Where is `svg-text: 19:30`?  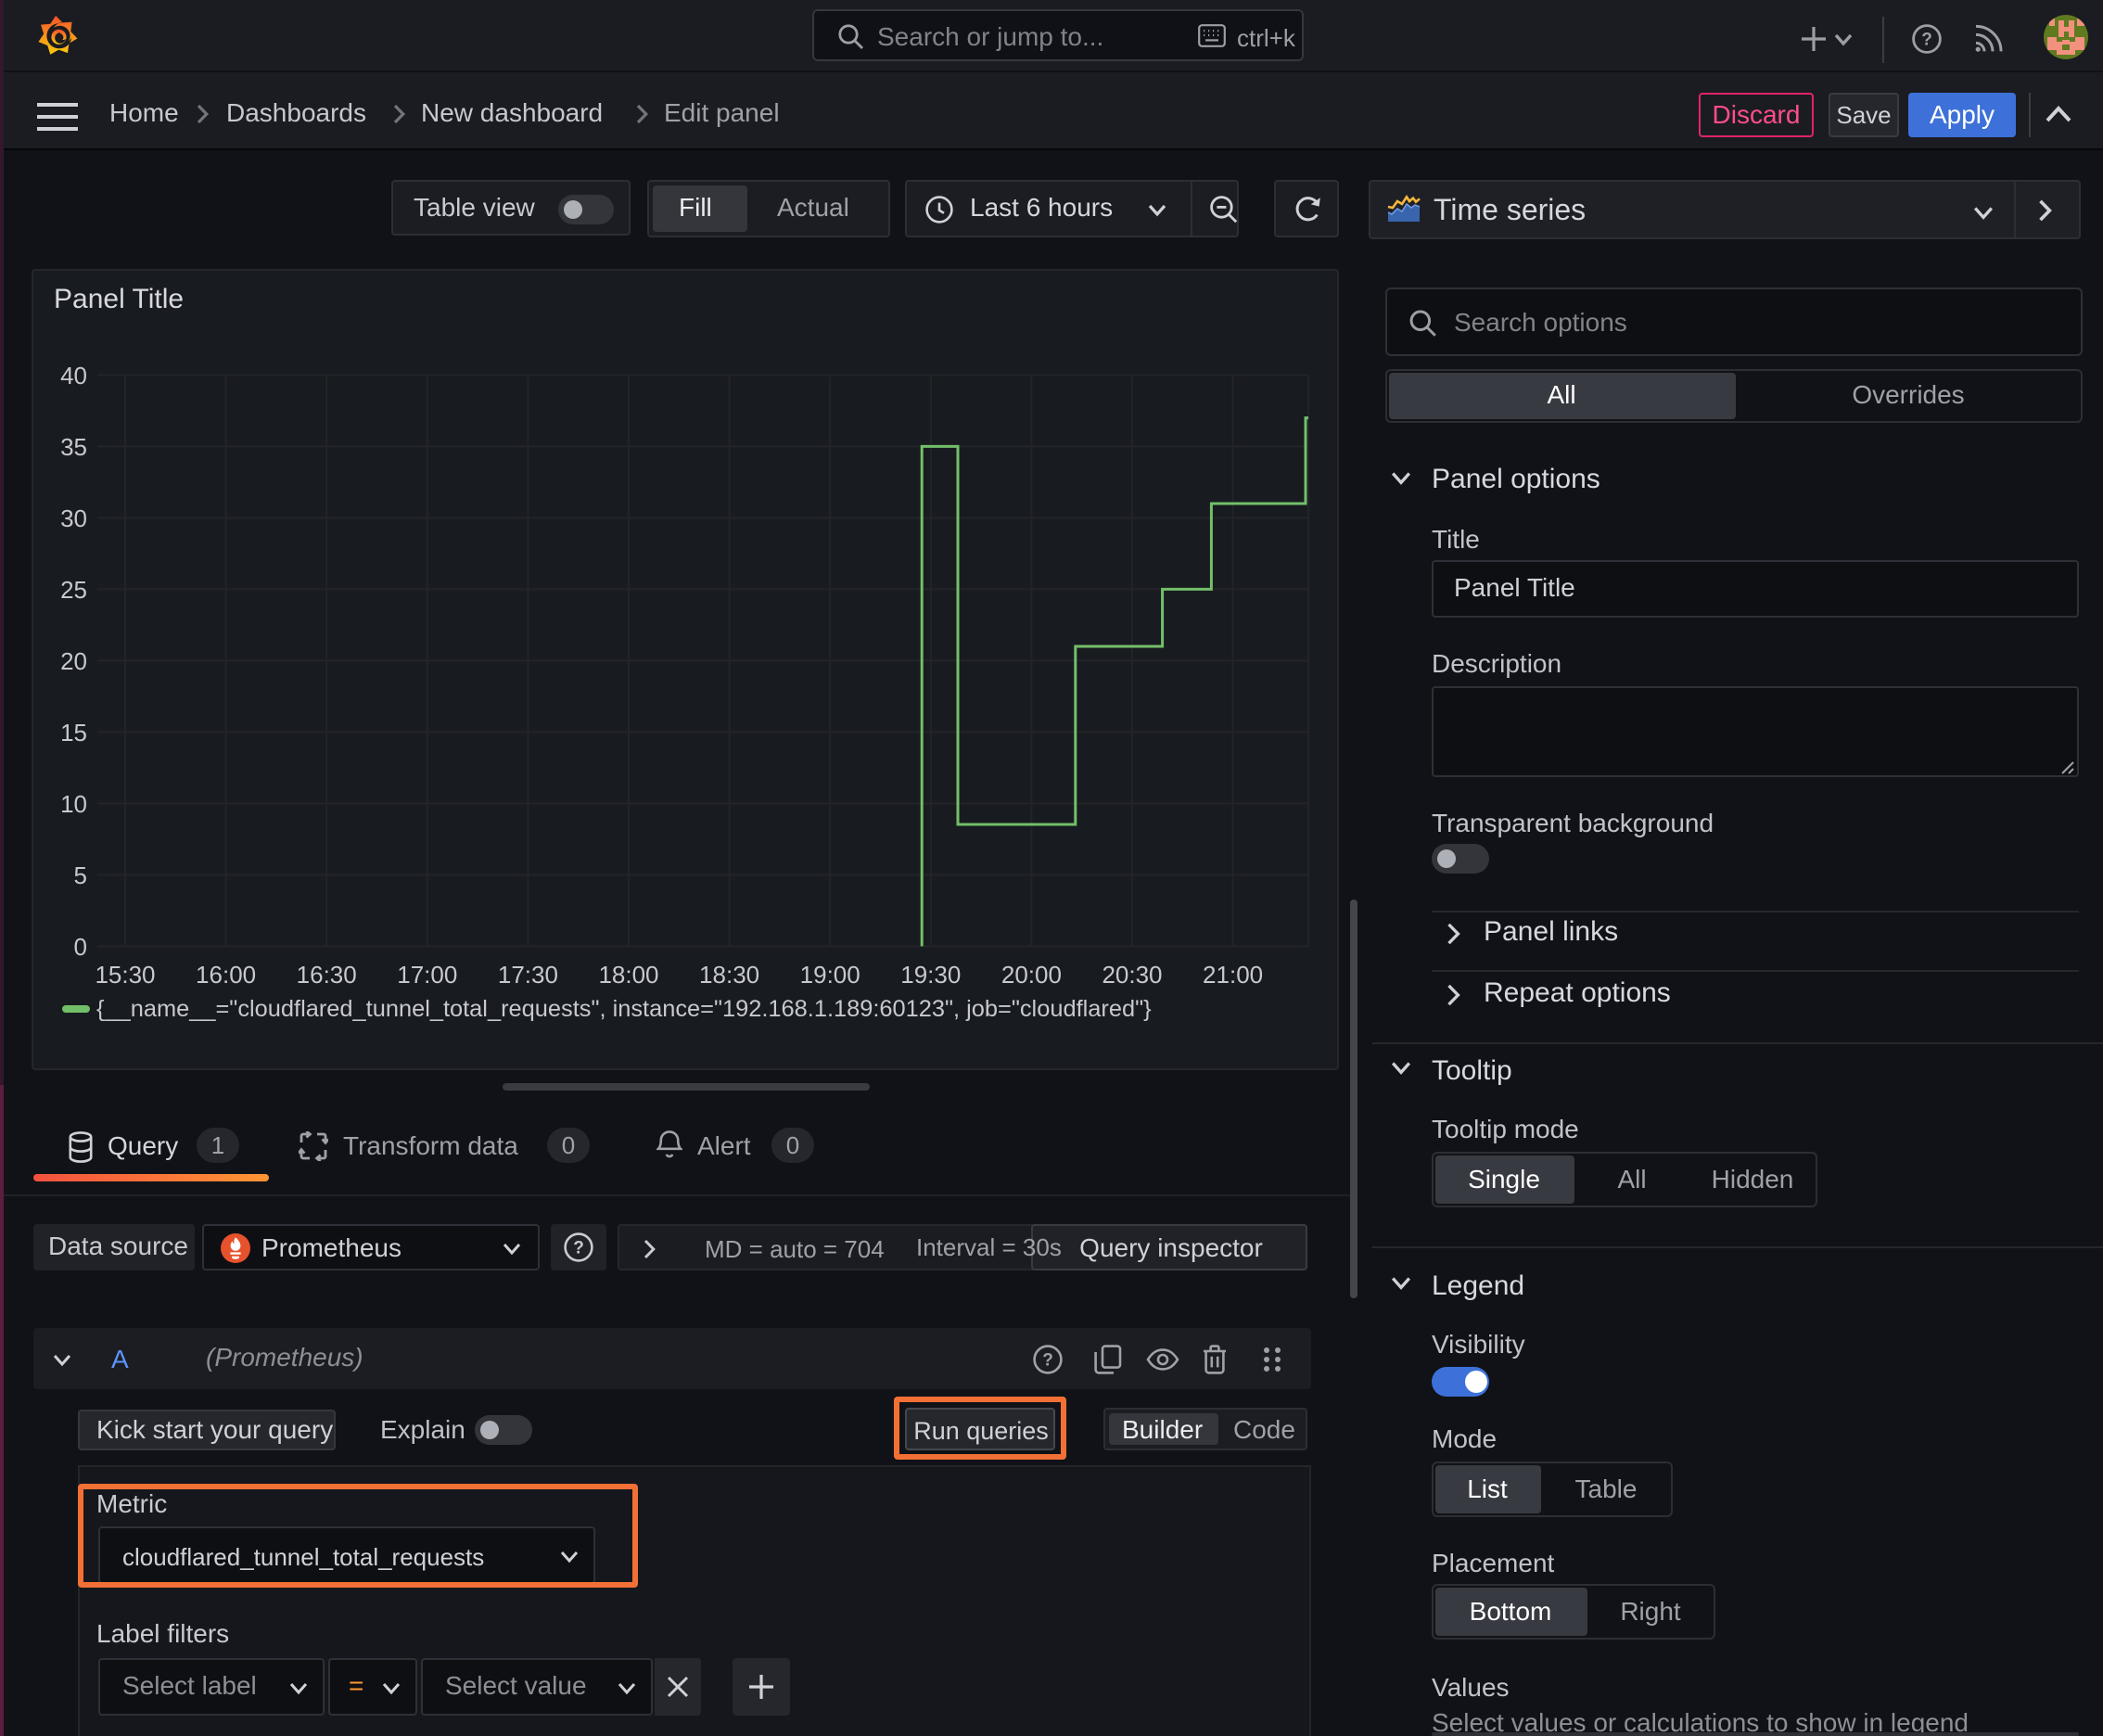
svg-text: 19:30 is located at coordinates (930, 975).